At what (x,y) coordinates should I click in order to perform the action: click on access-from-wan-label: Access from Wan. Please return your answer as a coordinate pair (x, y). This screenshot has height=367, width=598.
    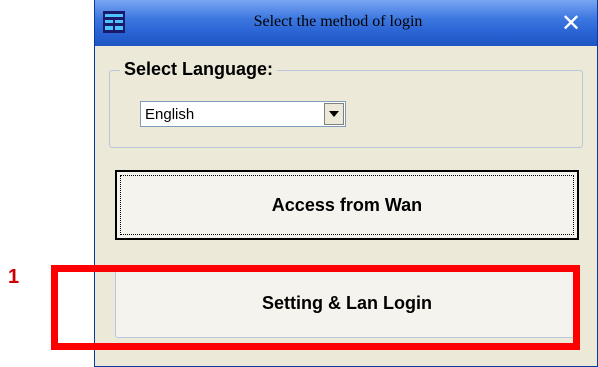
    Looking at the image, I should click on (347, 205).